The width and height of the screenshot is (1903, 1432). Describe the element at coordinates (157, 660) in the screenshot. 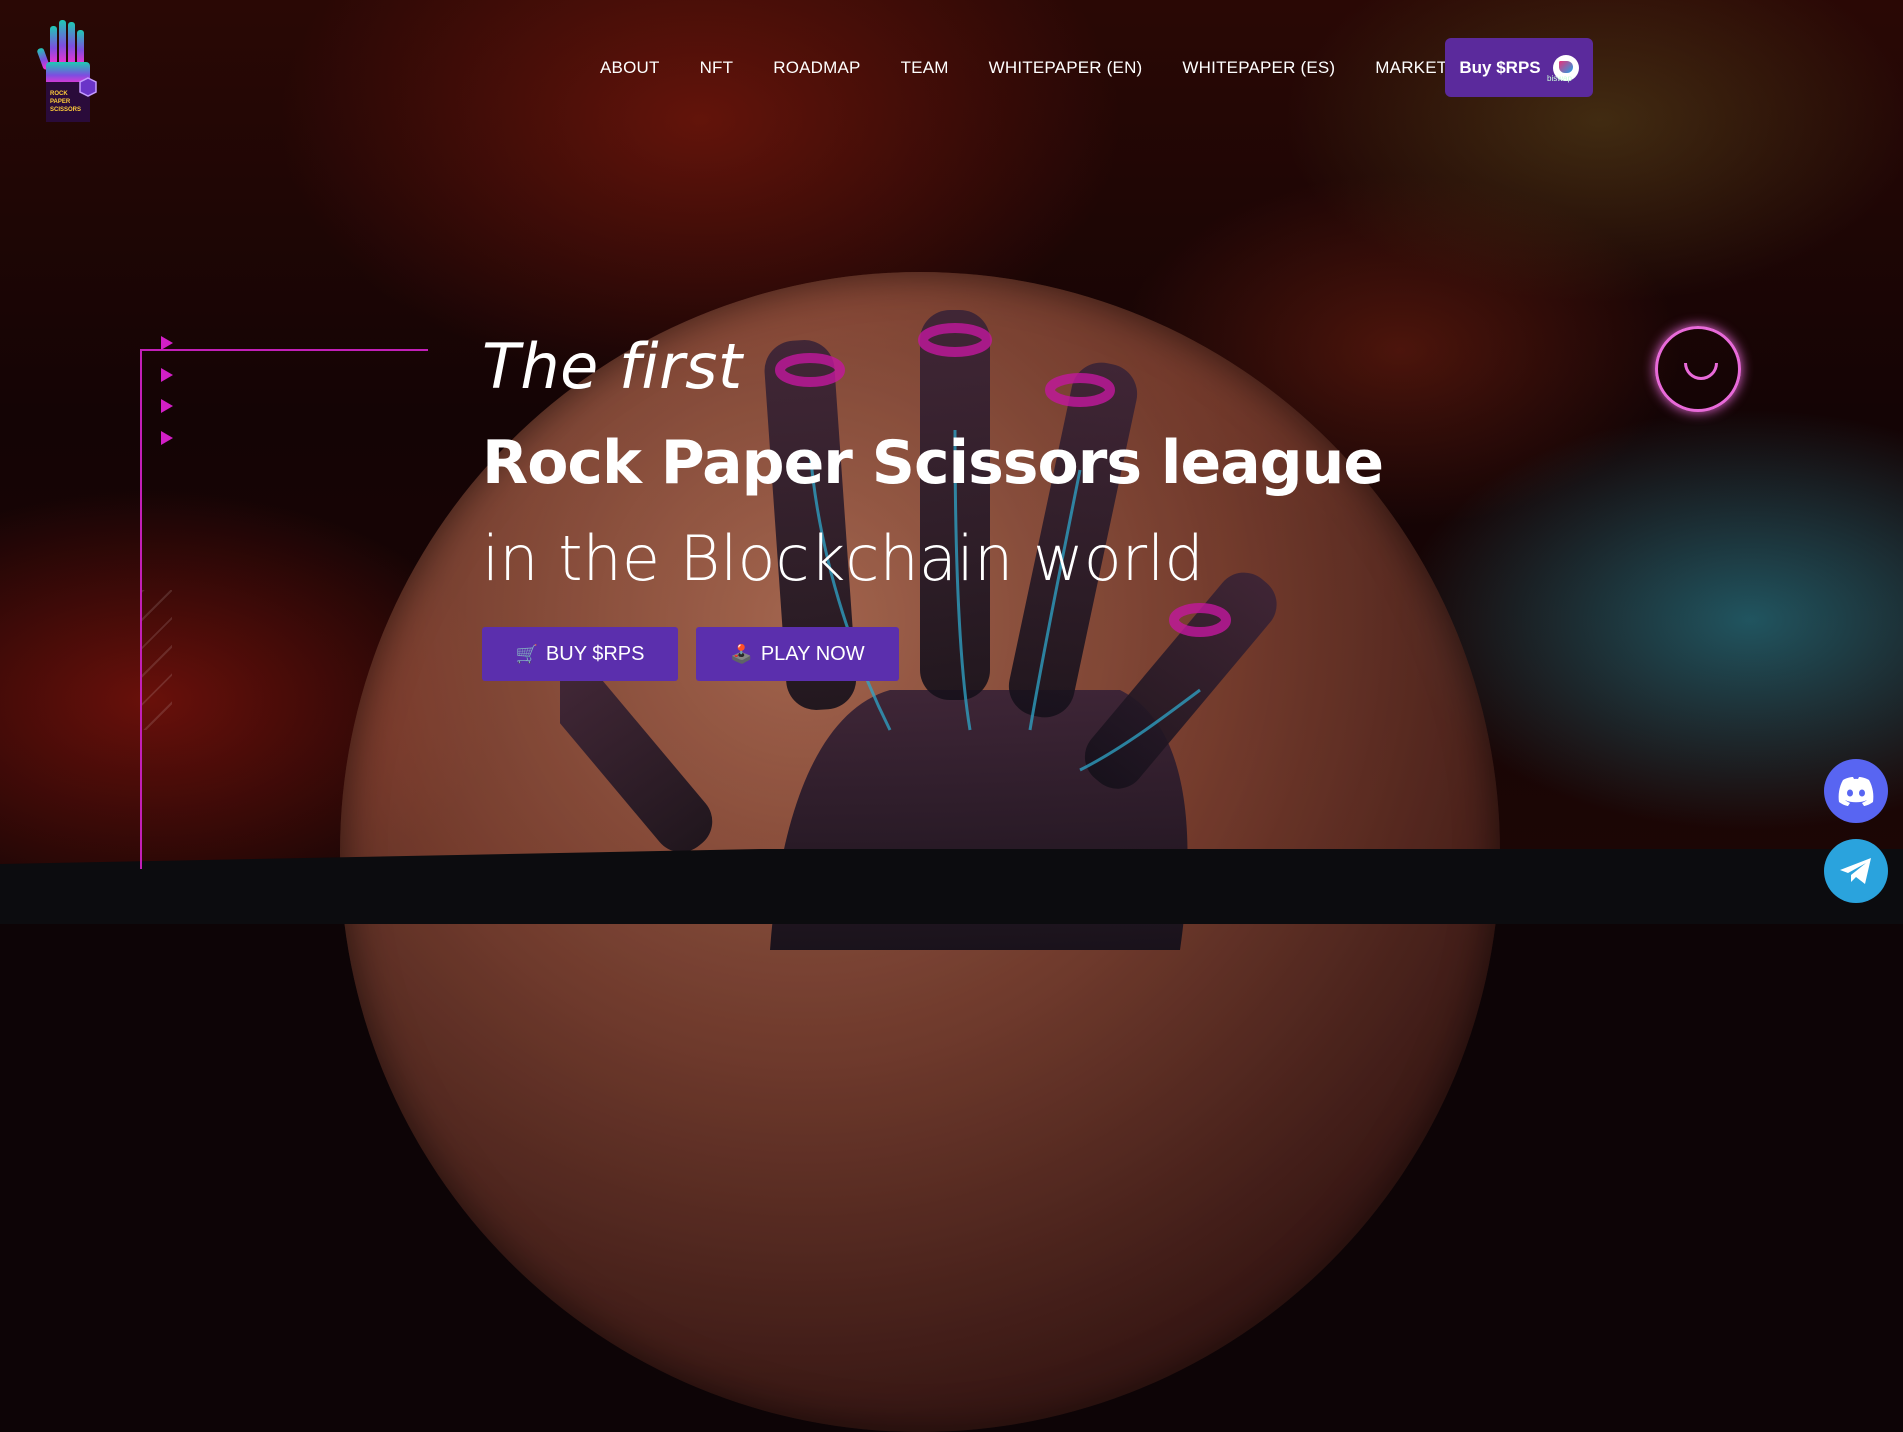

I see `decor-hatch` at that location.